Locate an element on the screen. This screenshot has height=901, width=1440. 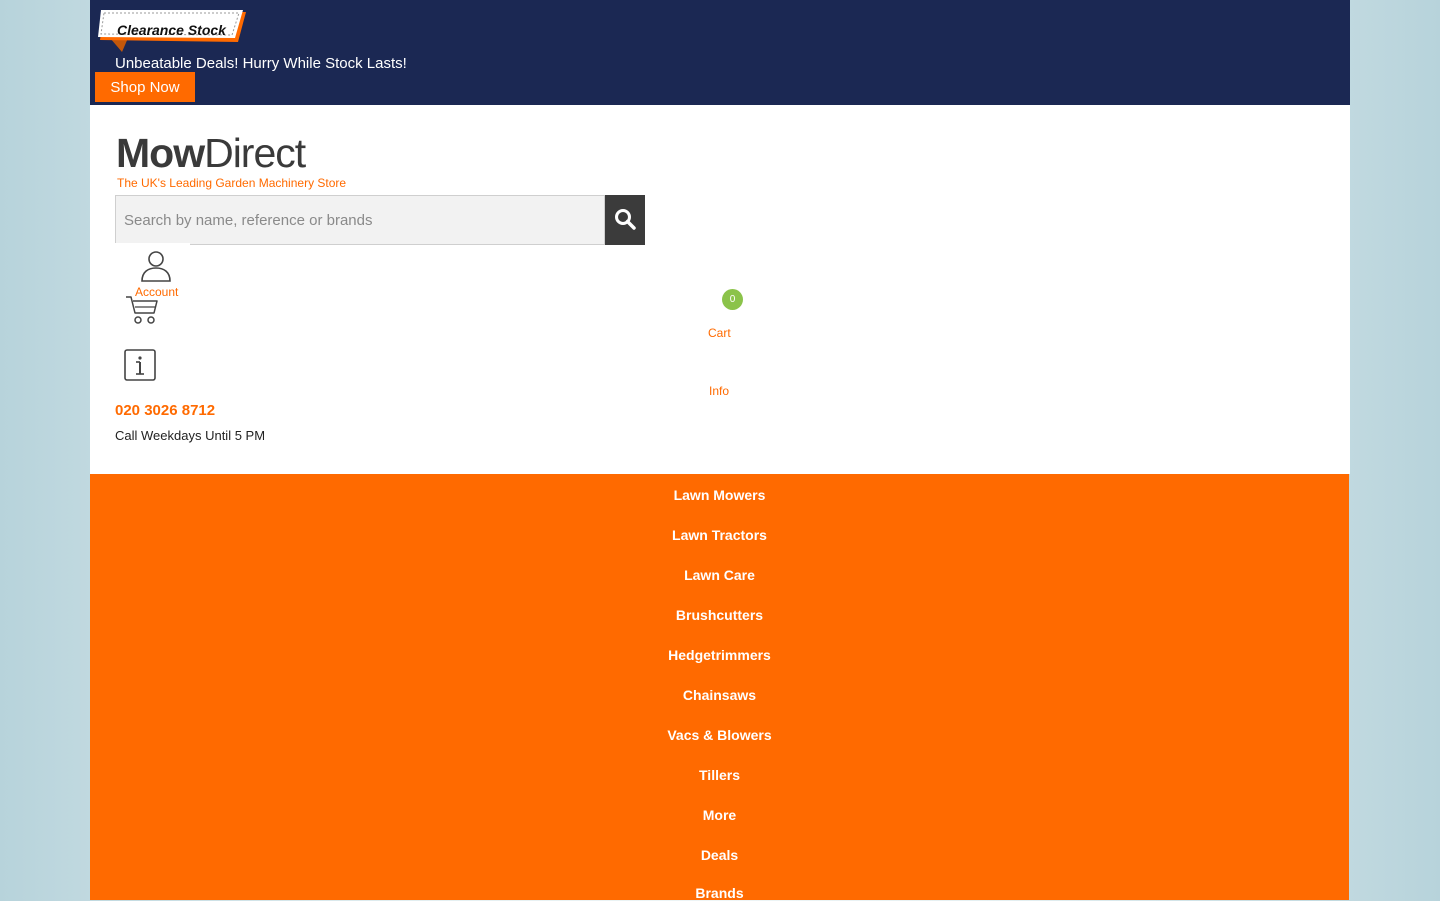
search-icon is located at coordinates (625, 220).